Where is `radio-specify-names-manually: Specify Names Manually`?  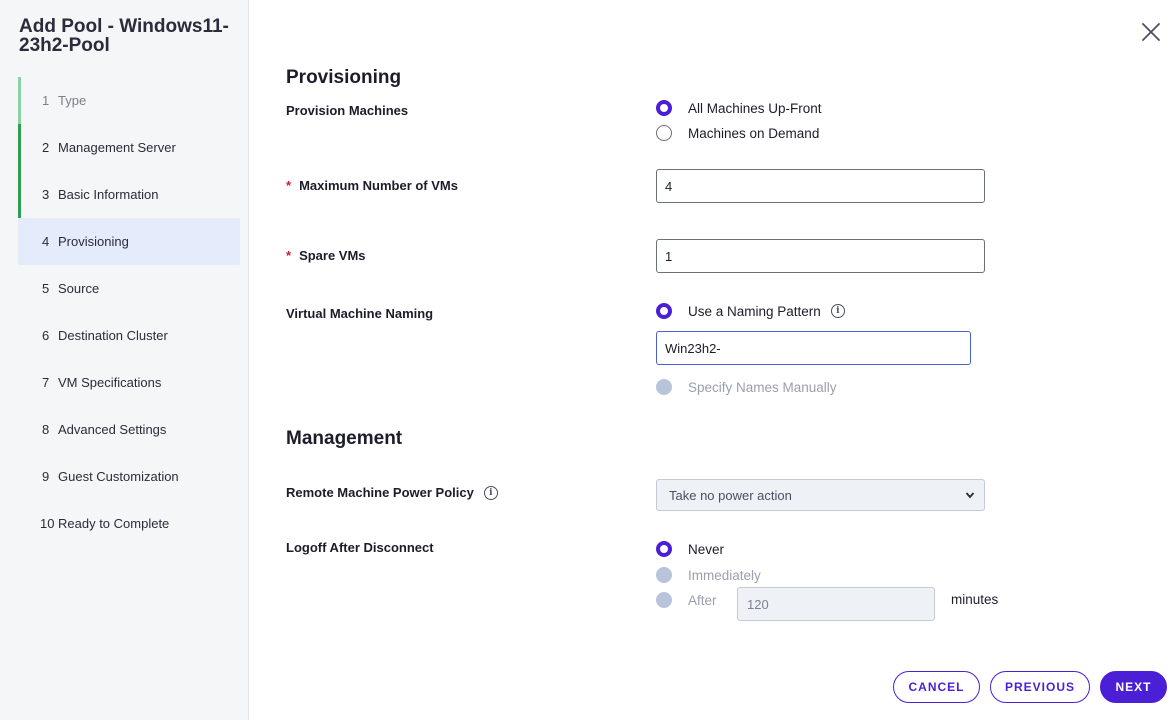
radio-specify-names-manually: Specify Names Manually is located at coordinates (746, 387).